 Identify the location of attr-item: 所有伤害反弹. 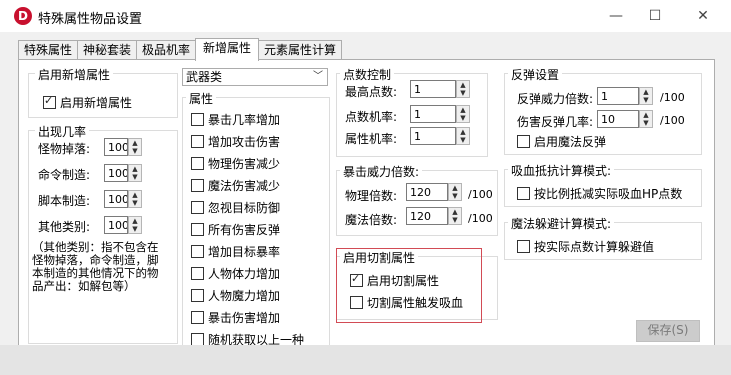
(235, 229).